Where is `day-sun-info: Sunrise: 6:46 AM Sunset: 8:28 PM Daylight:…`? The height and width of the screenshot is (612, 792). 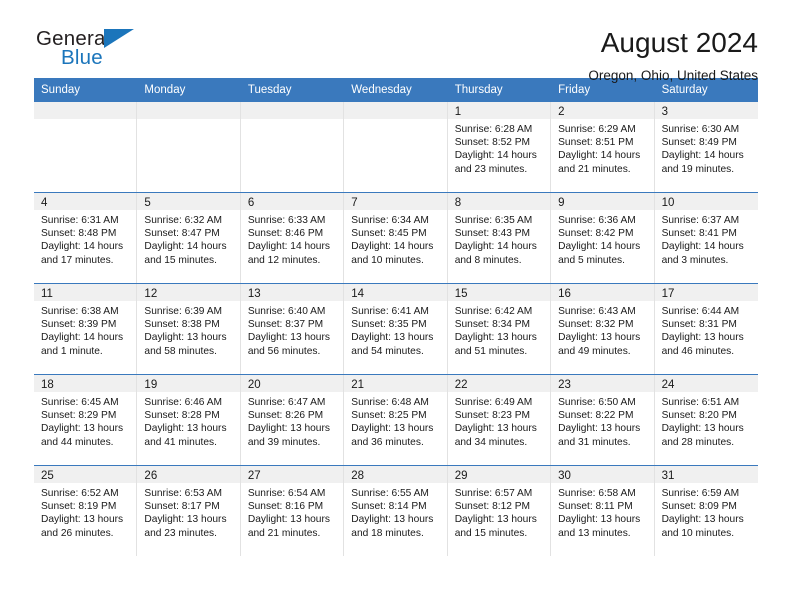 day-sun-info: Sunrise: 6:46 AM Sunset: 8:28 PM Daylight:… is located at coordinates (188, 420).